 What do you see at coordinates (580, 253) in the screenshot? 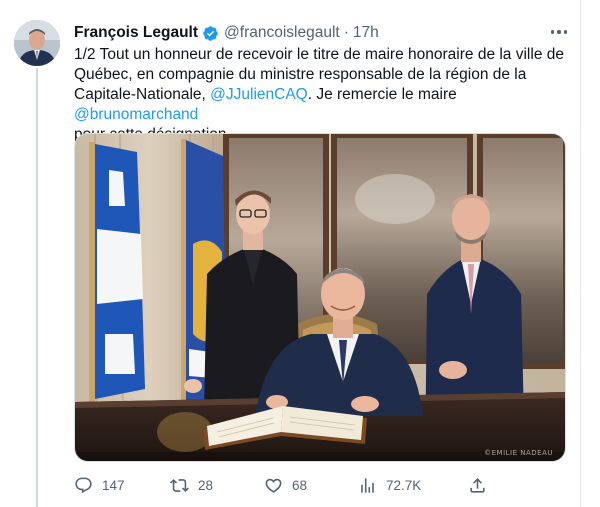
I see `column-border` at bounding box center [580, 253].